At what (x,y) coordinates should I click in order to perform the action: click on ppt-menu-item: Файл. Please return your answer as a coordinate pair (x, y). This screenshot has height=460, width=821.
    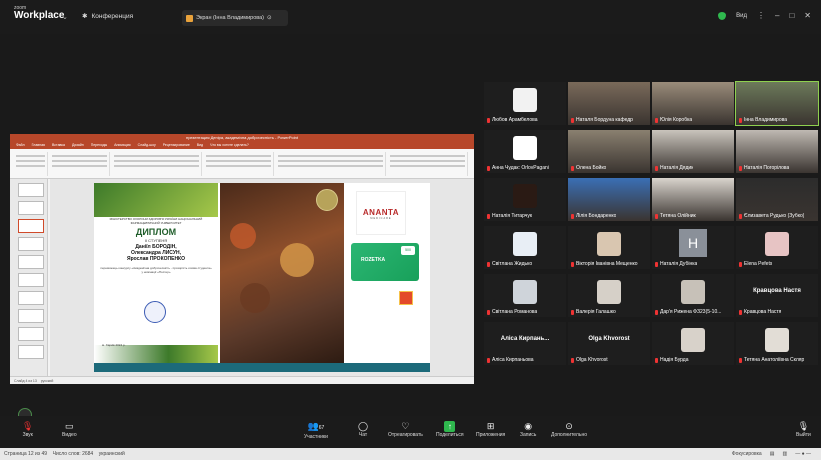
    Looking at the image, I should click on (20, 145).